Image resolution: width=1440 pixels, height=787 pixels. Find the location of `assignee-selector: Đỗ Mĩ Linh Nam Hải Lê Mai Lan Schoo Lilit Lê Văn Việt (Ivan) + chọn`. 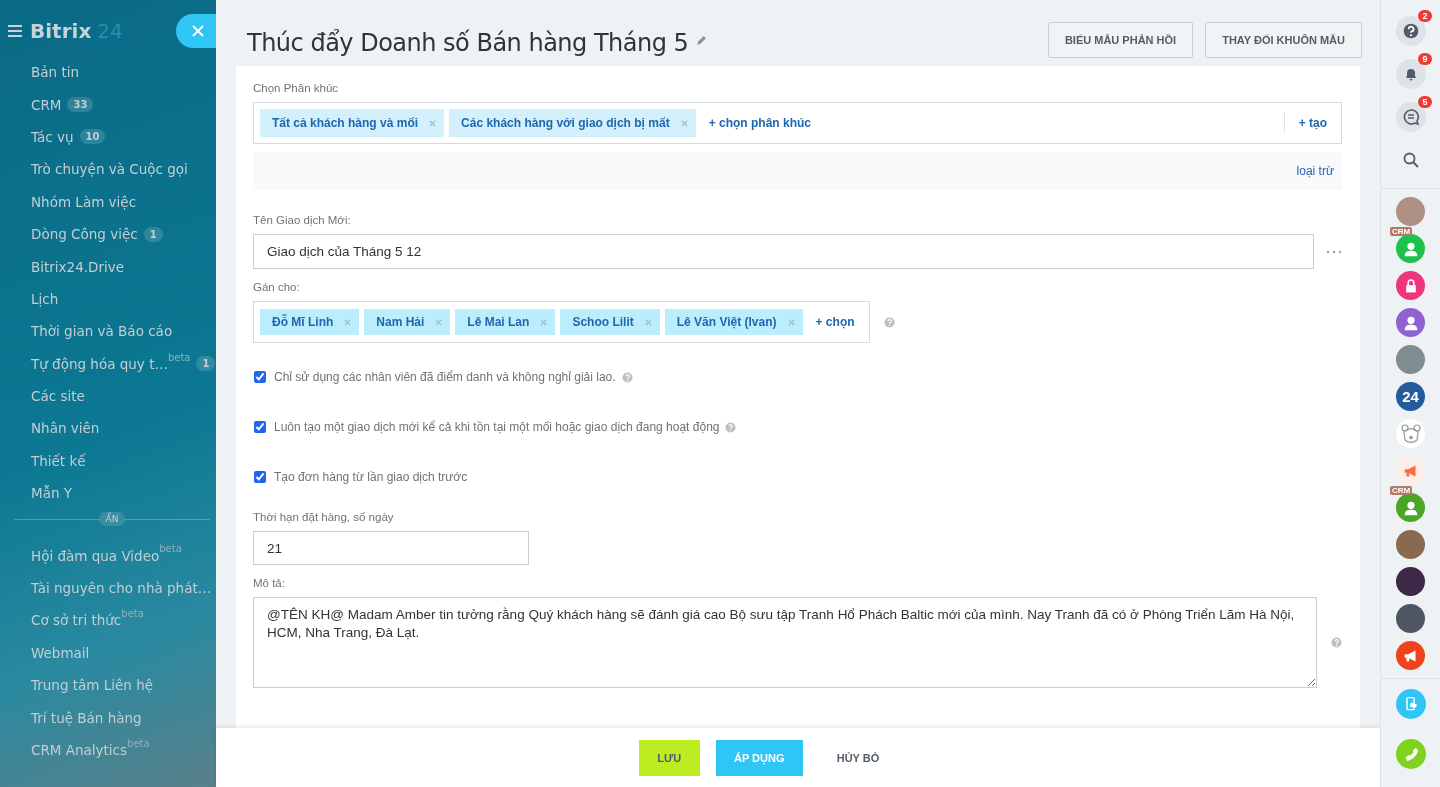

assignee-selector: Đỗ Mĩ Linh Nam Hải Lê Mai Lan Schoo Lilit Lê Văn Việt (Ivan) + chọn is located at coordinates (561, 322).